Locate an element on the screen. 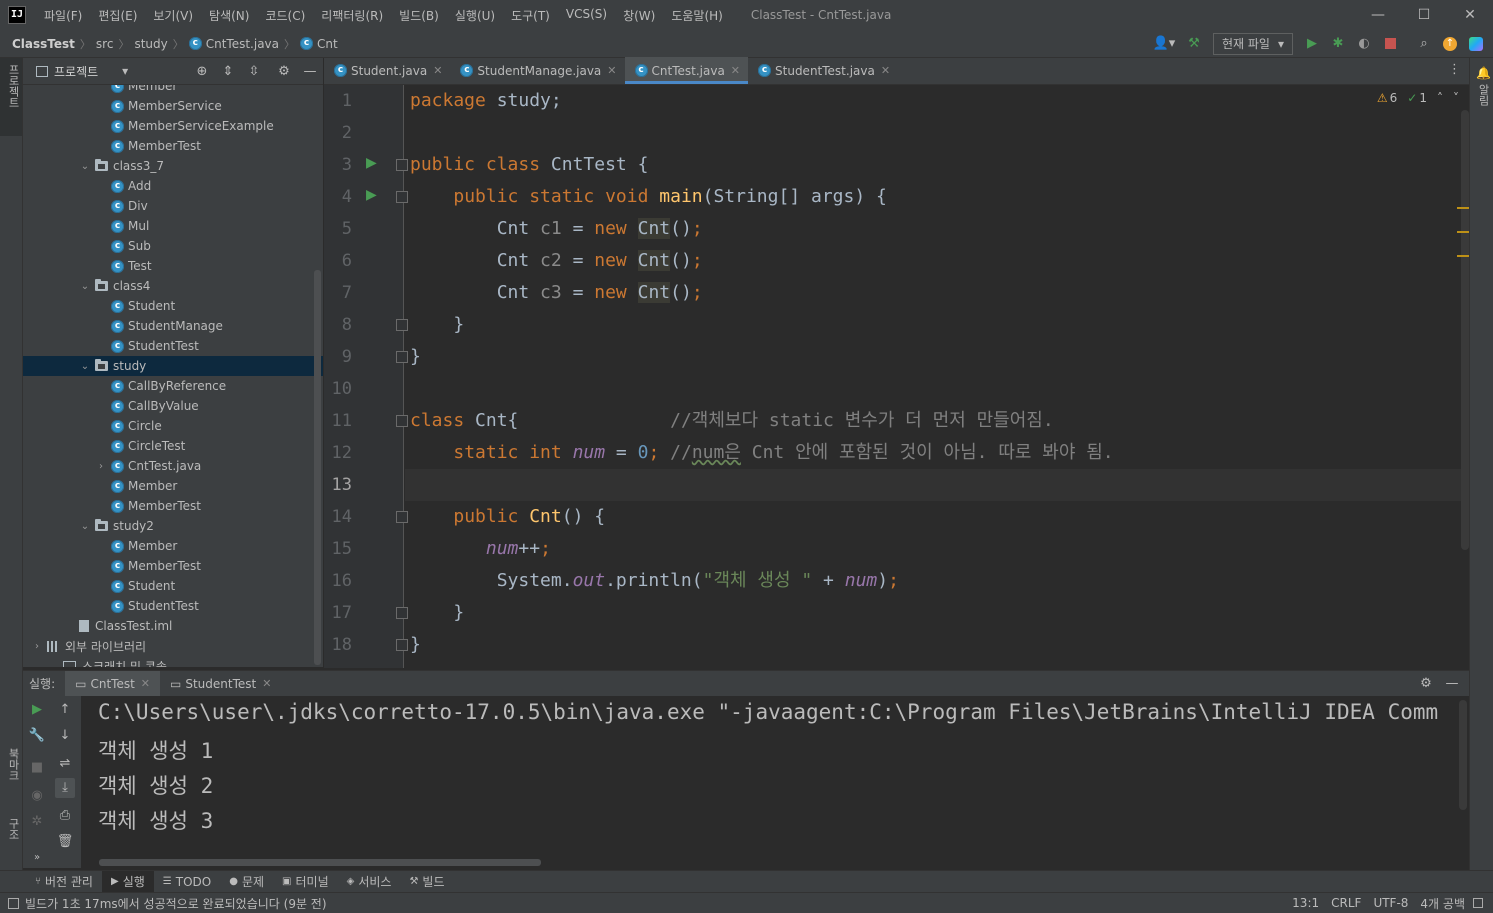 The width and height of the screenshot is (1493, 913). wrench-icon: 🔧 is located at coordinates (37, 736).